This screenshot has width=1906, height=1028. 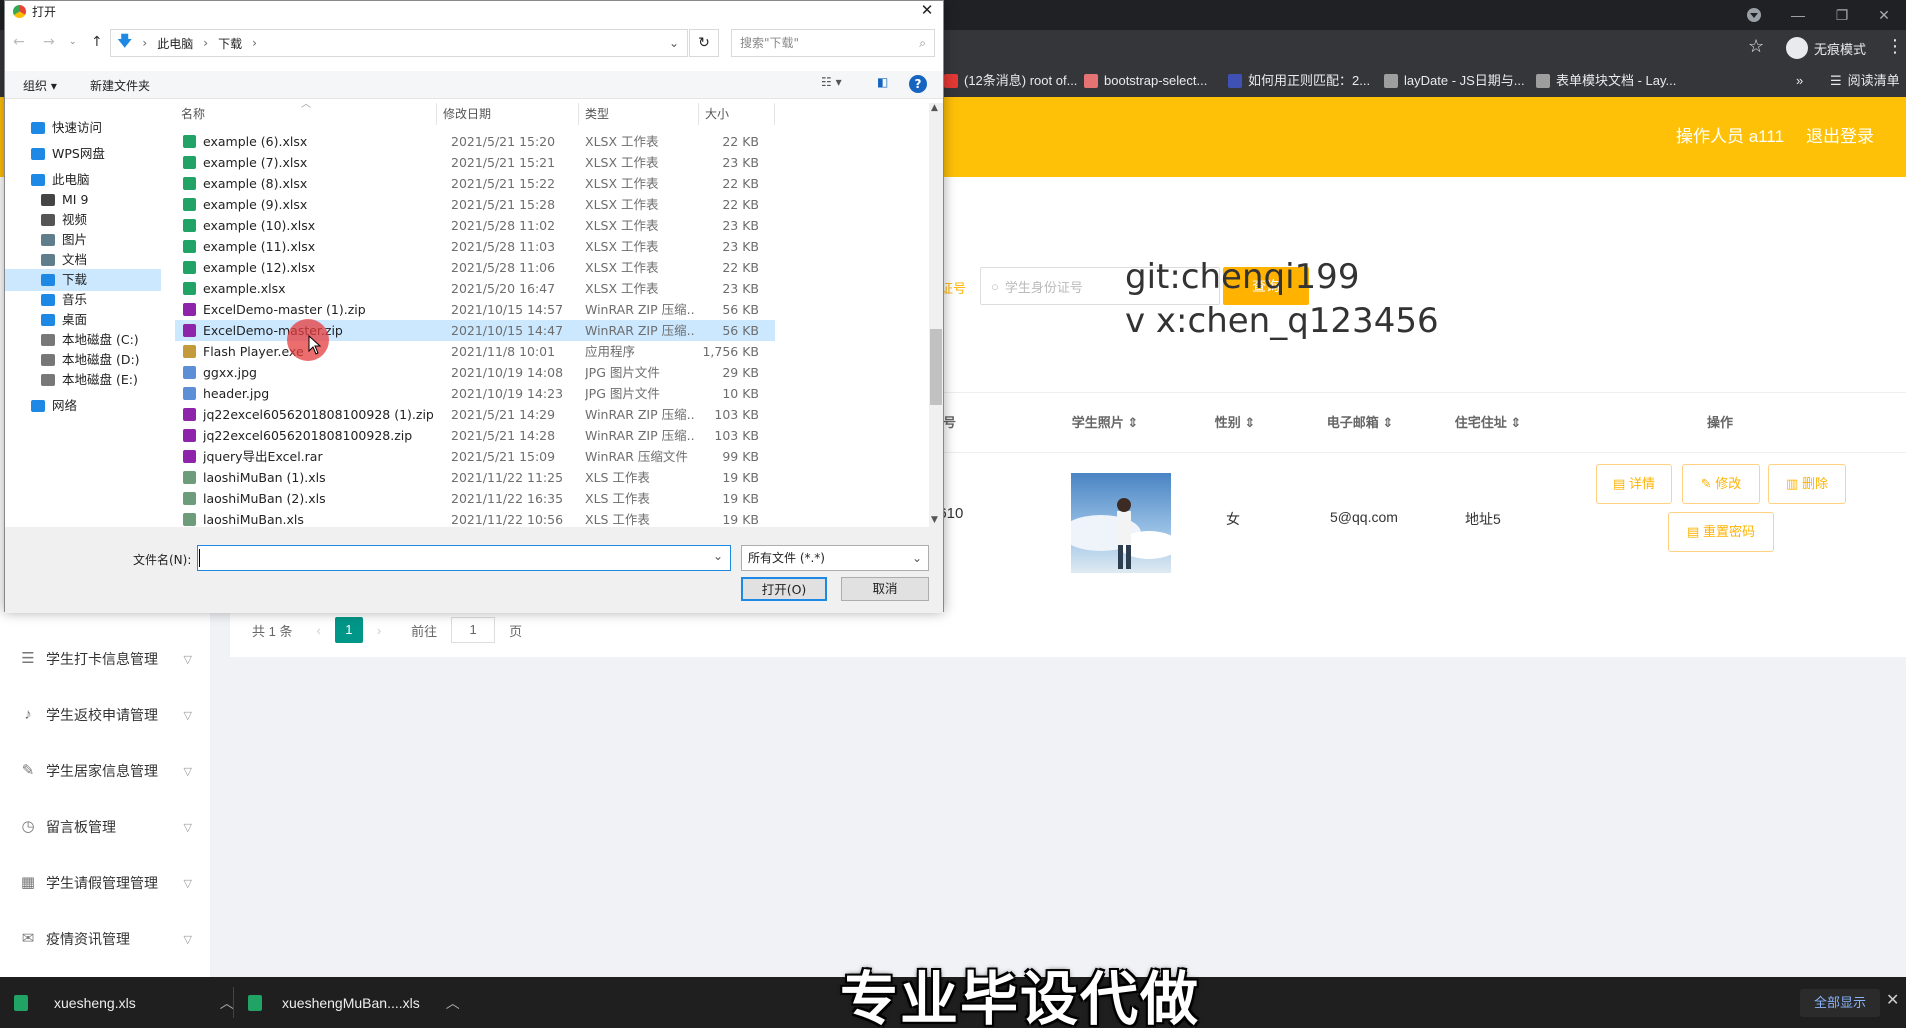 What do you see at coordinates (1798, 15) in the screenshot?
I see `minimize-icon: —` at bounding box center [1798, 15].